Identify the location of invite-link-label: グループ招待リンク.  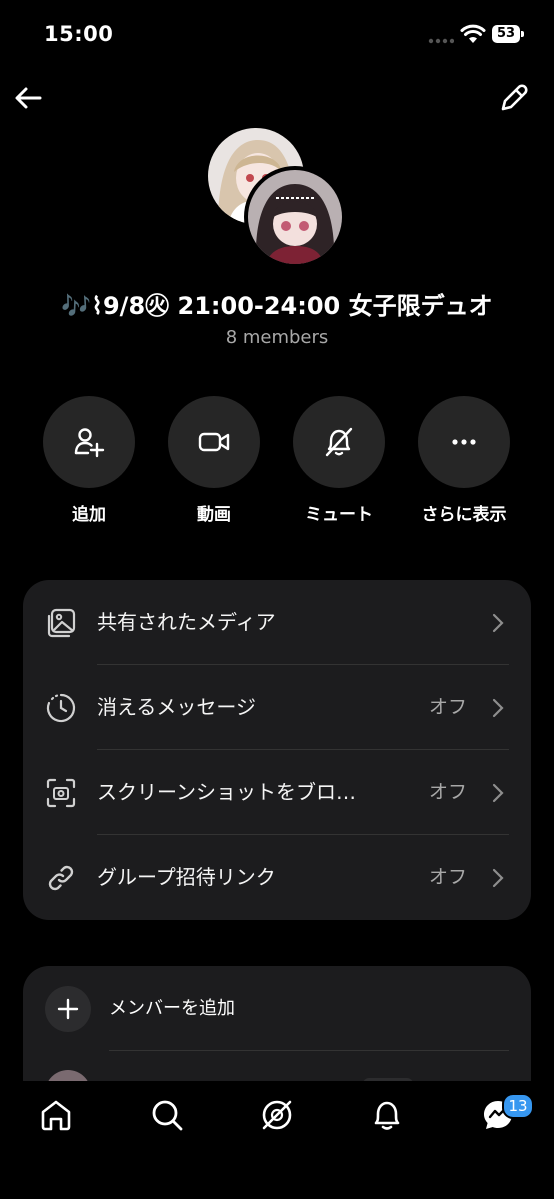
(186, 877).